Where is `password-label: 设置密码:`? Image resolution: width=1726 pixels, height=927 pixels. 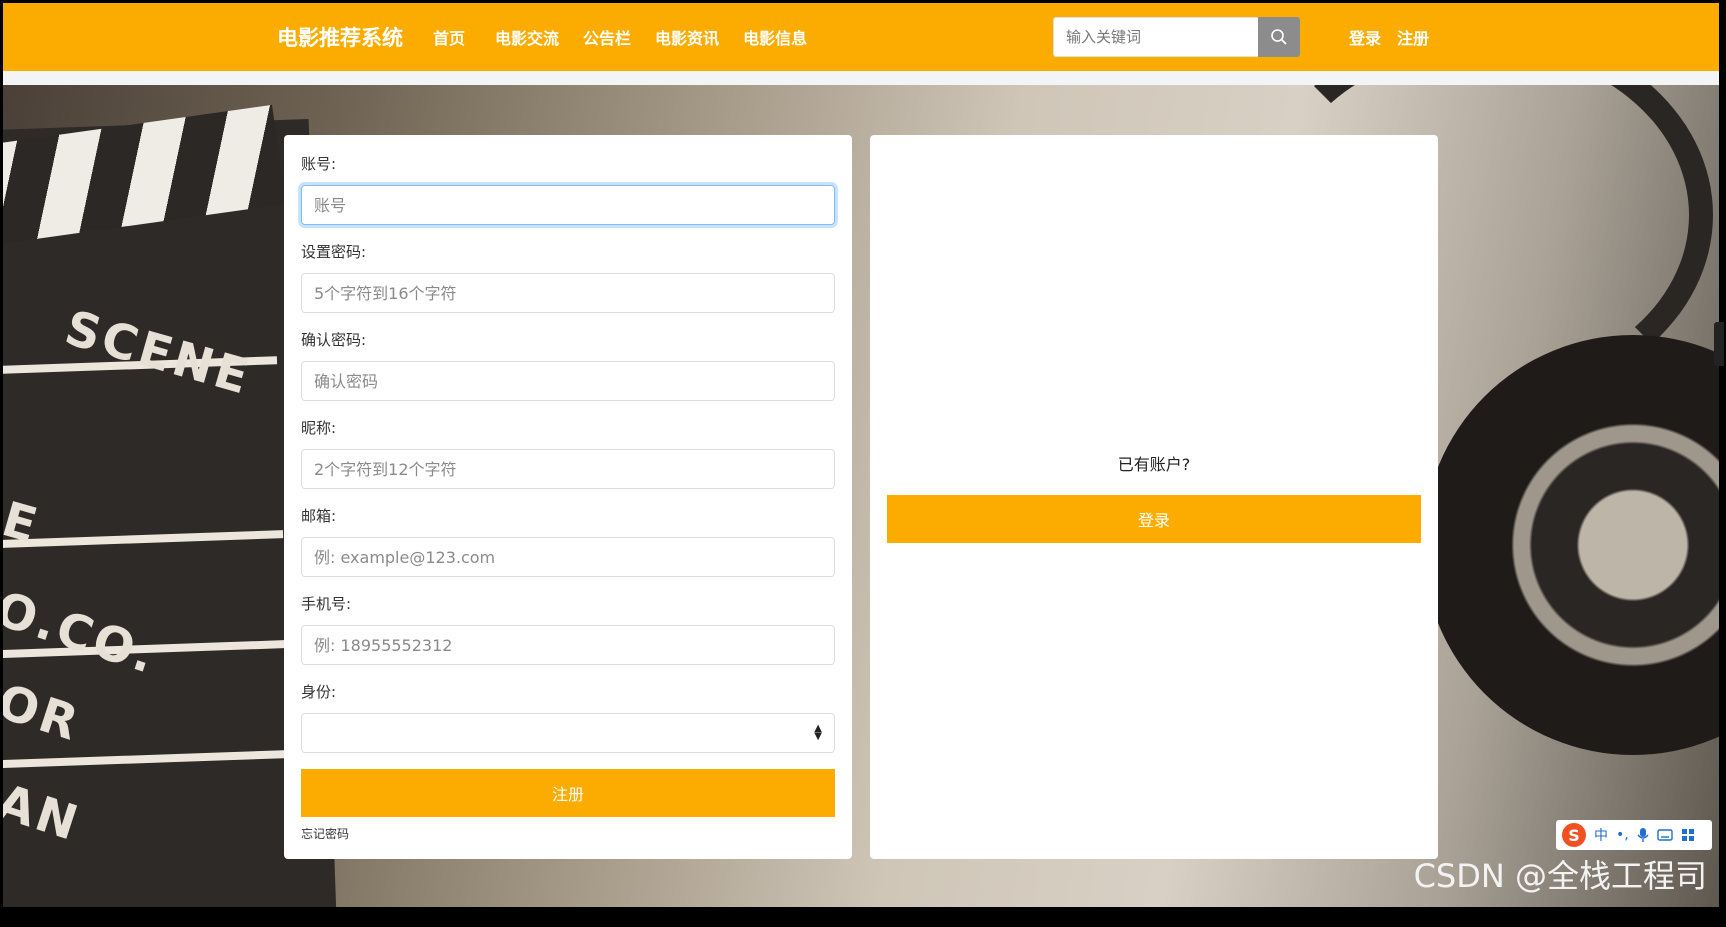 password-label: 设置密码: is located at coordinates (334, 252).